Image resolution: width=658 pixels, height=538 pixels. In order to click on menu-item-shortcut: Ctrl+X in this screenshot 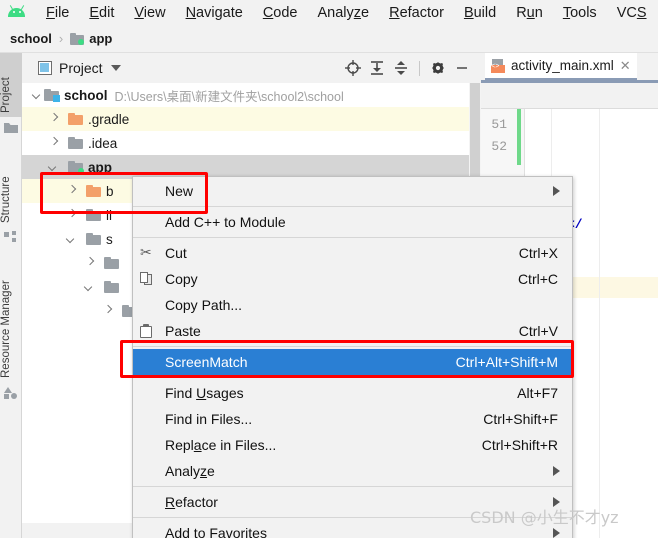, I will do `click(538, 253)`.